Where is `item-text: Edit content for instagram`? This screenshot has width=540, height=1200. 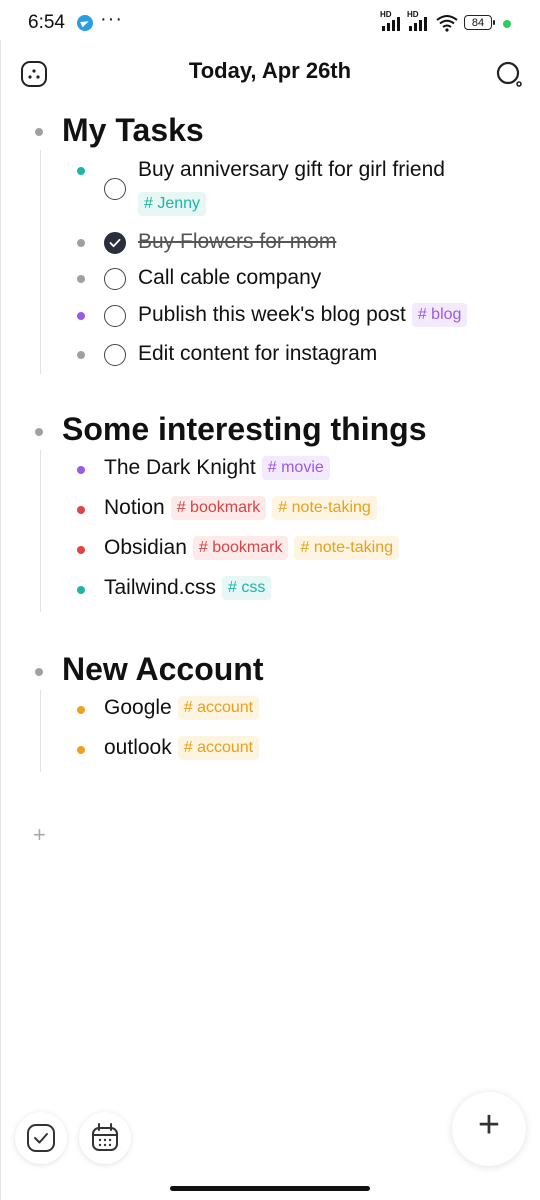 item-text: Edit content for instagram is located at coordinates (258, 353).